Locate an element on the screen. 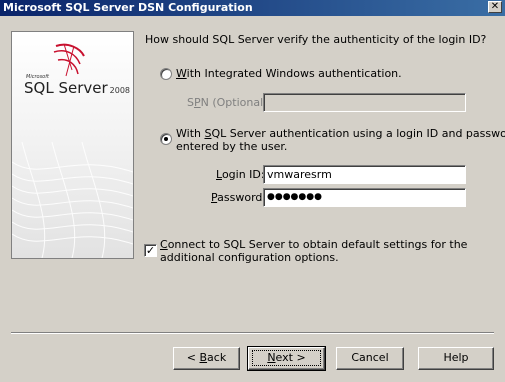 The height and width of the screenshot is (382, 505). sql-auth-radio is located at coordinates (166, 139).